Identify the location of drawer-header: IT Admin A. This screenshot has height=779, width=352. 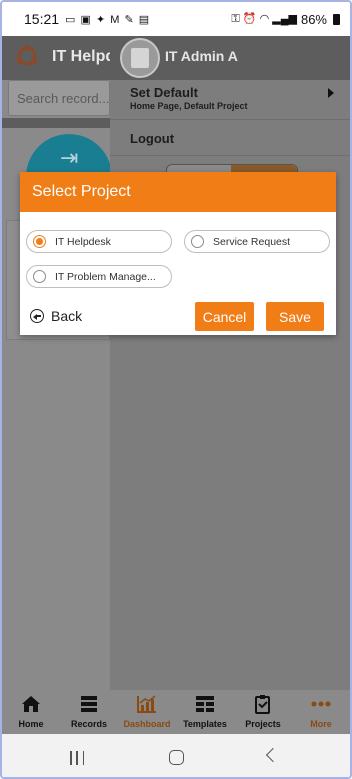
(230, 58).